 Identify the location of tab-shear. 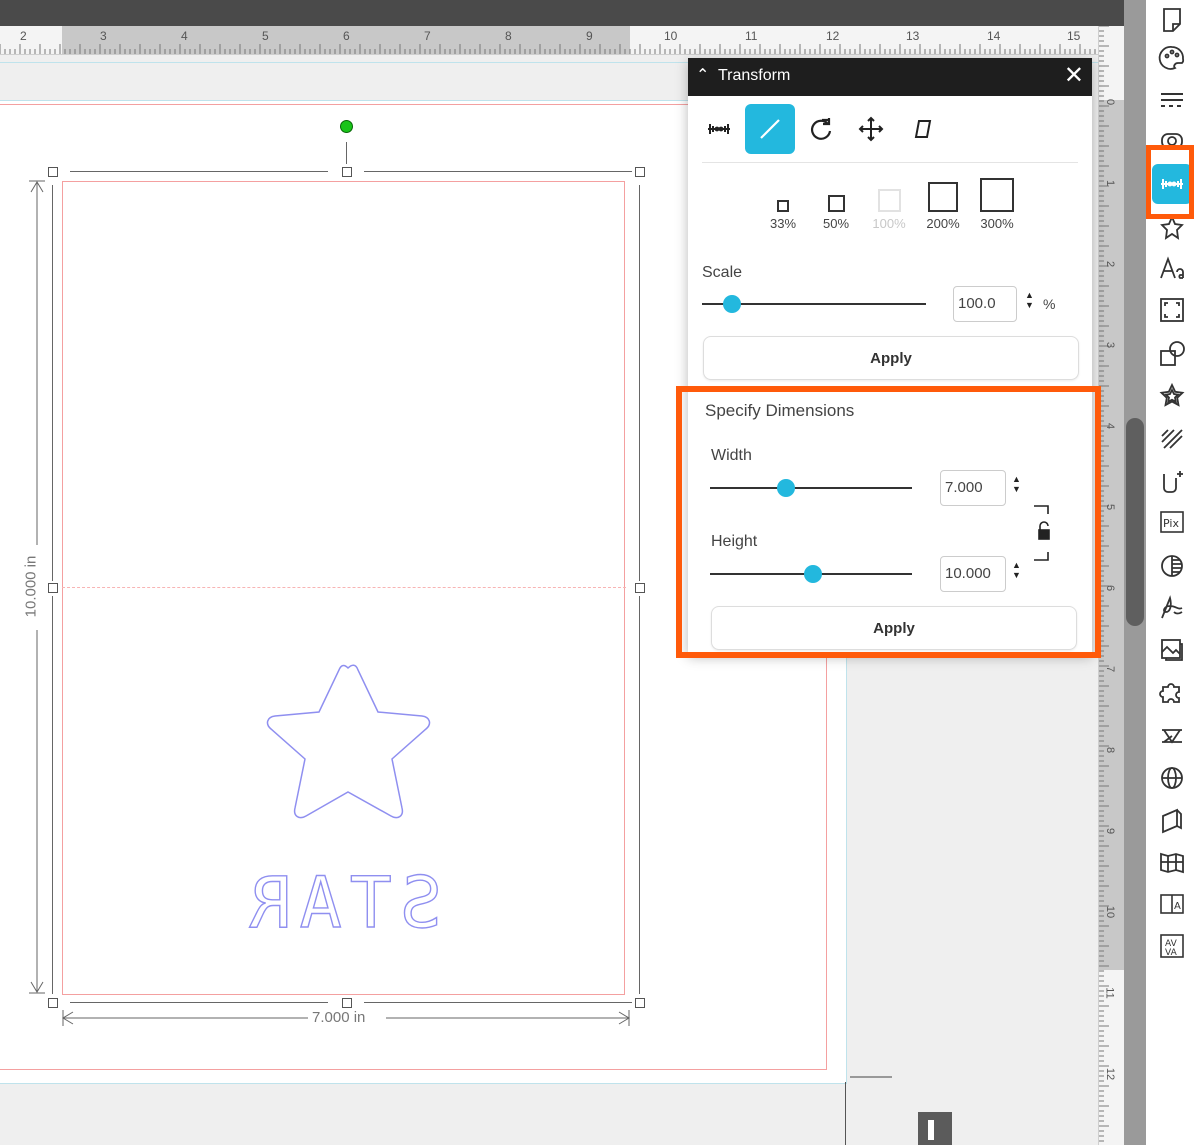
(923, 129).